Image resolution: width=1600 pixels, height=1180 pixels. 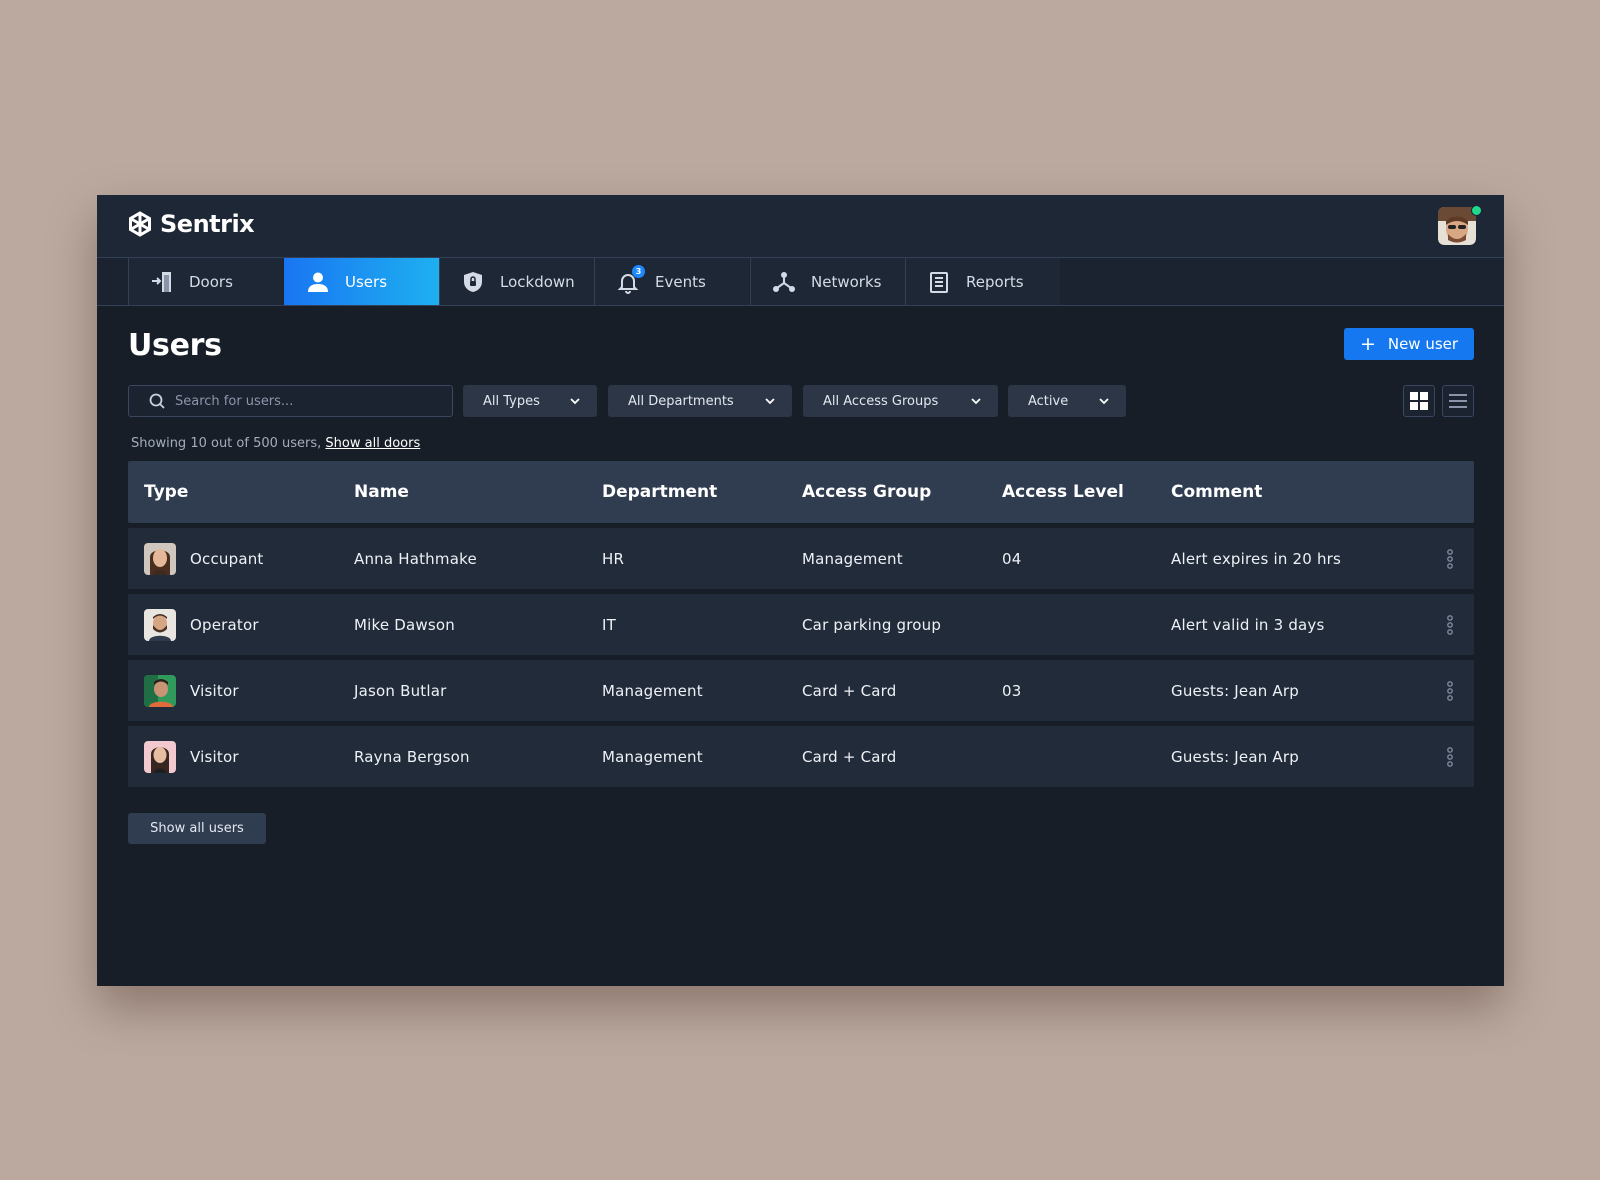 I want to click on cell-name: Mike Dawson, so click(x=404, y=624).